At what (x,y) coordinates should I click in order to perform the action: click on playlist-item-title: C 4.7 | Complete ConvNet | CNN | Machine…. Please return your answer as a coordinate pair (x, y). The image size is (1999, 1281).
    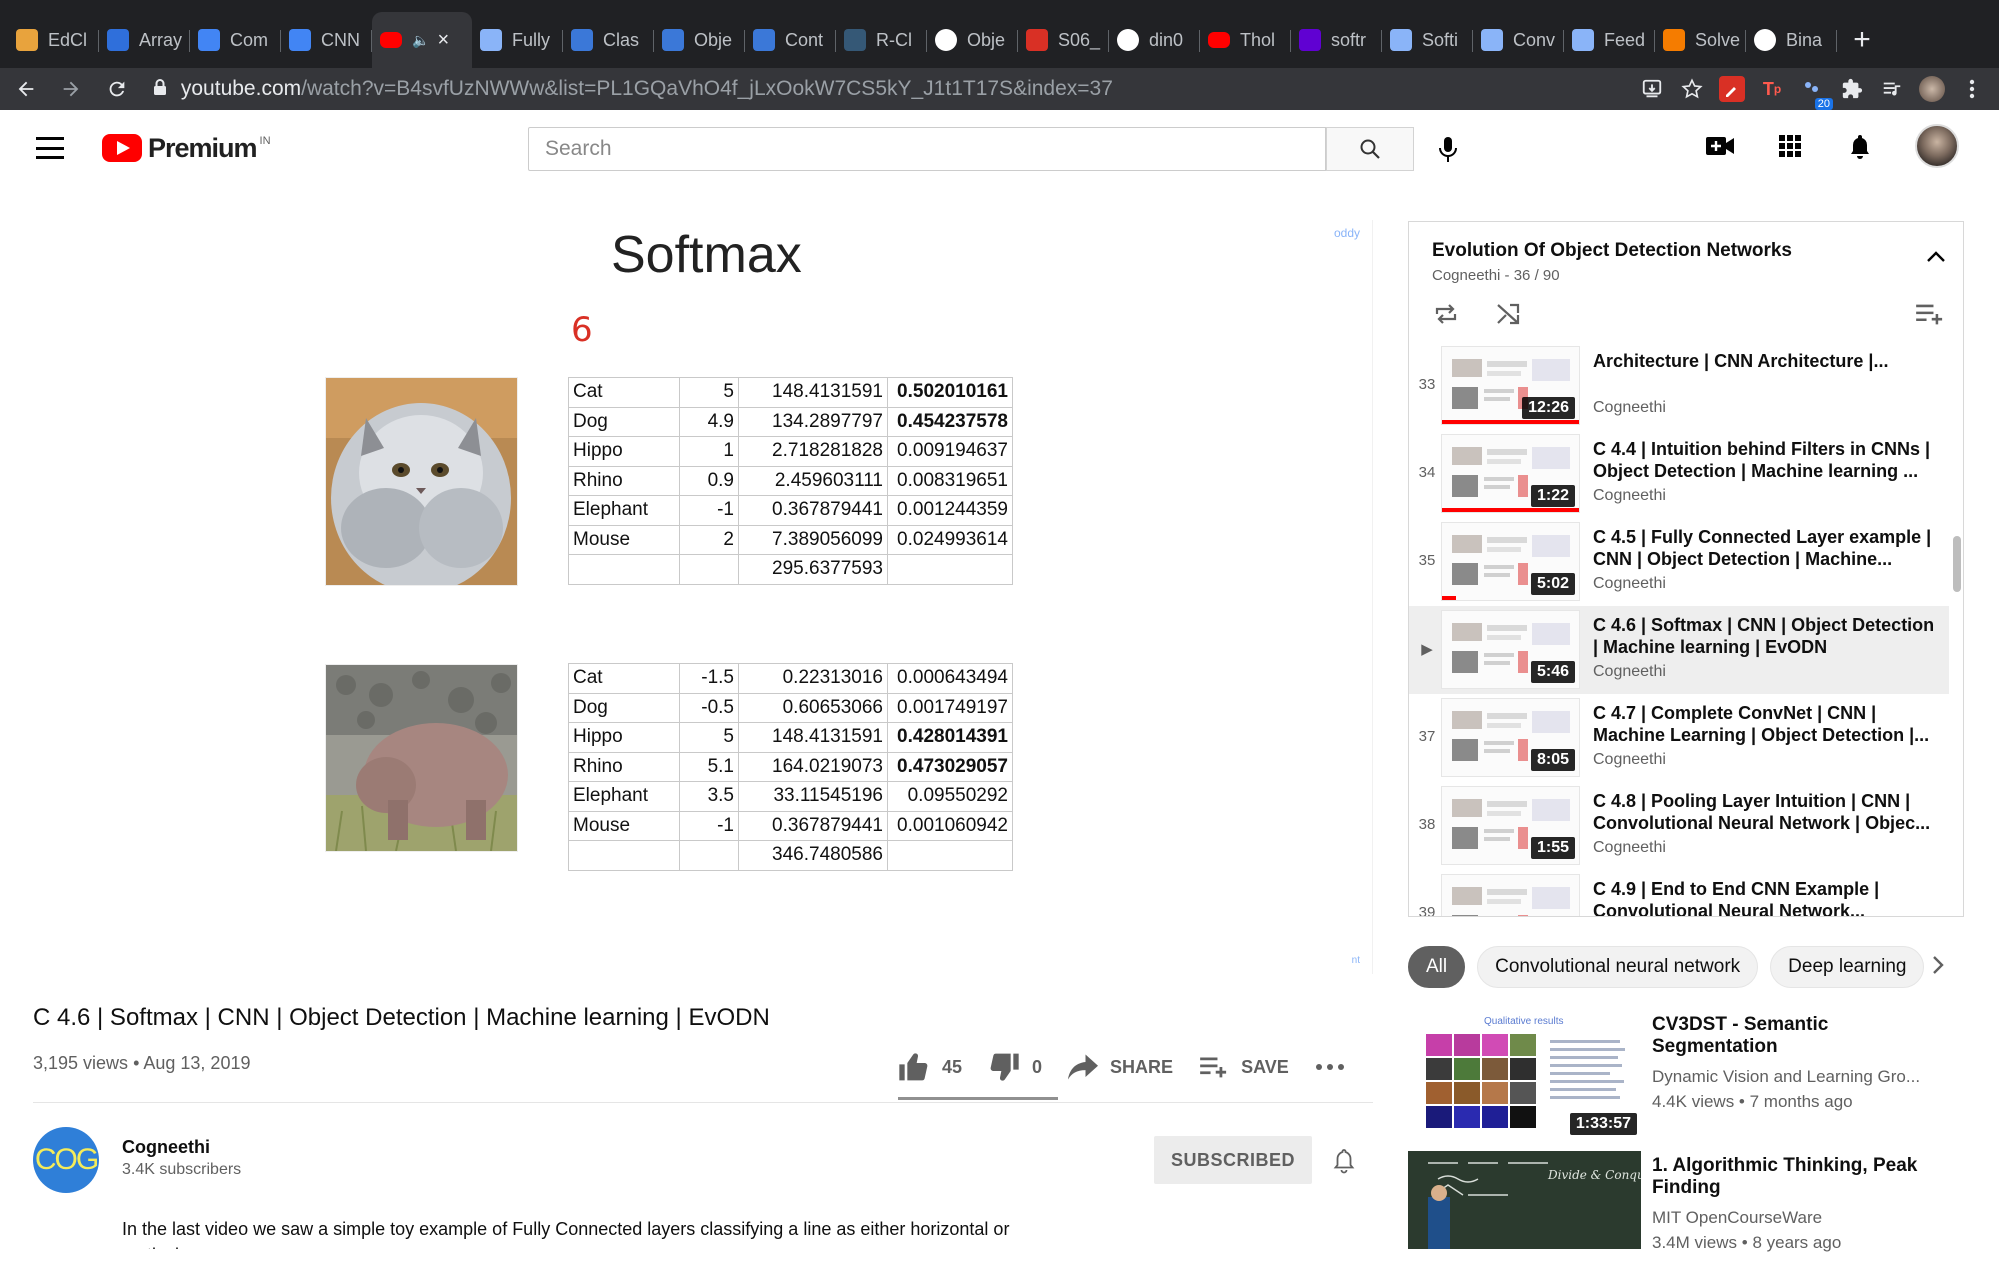
    Looking at the image, I should click on (1765, 724).